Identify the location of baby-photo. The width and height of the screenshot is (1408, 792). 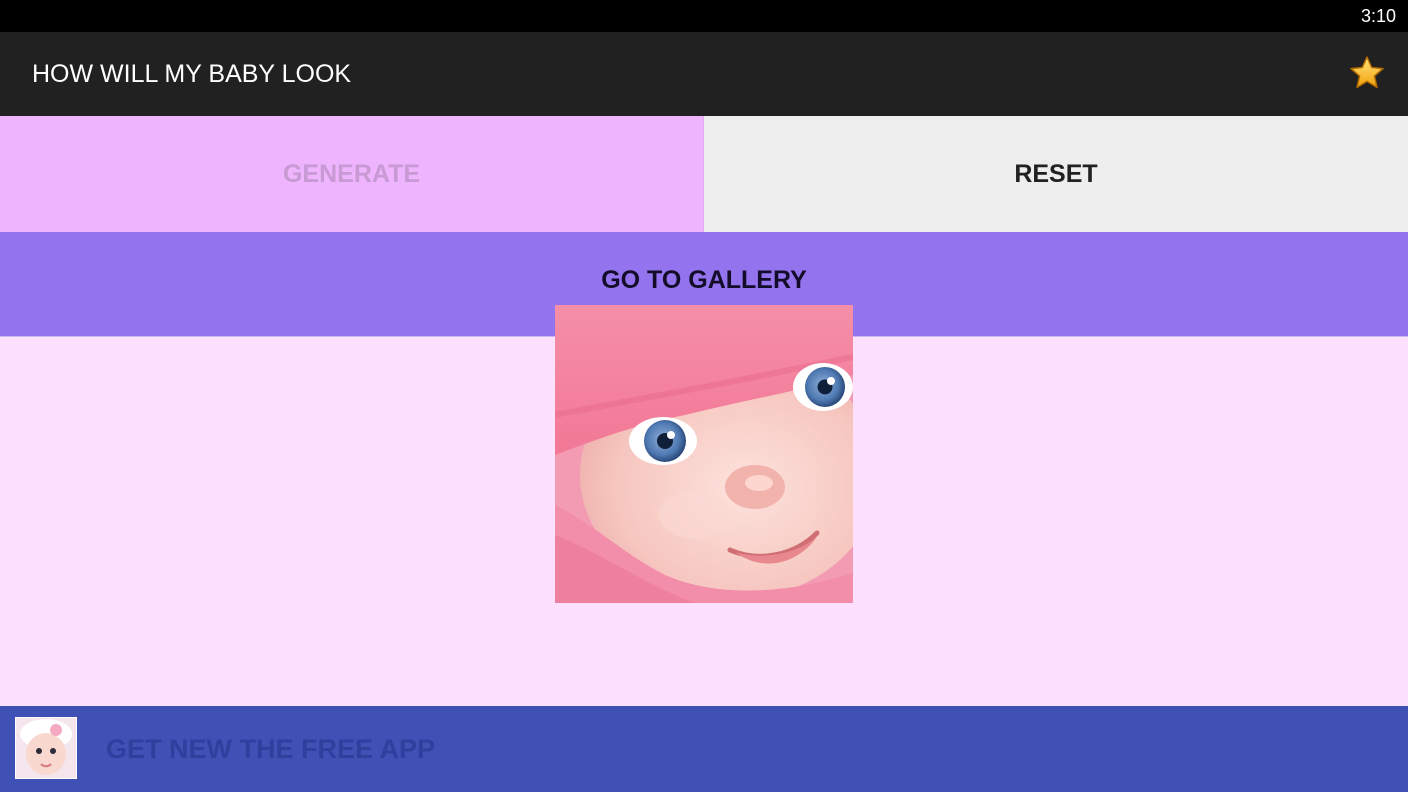
(717, 454).